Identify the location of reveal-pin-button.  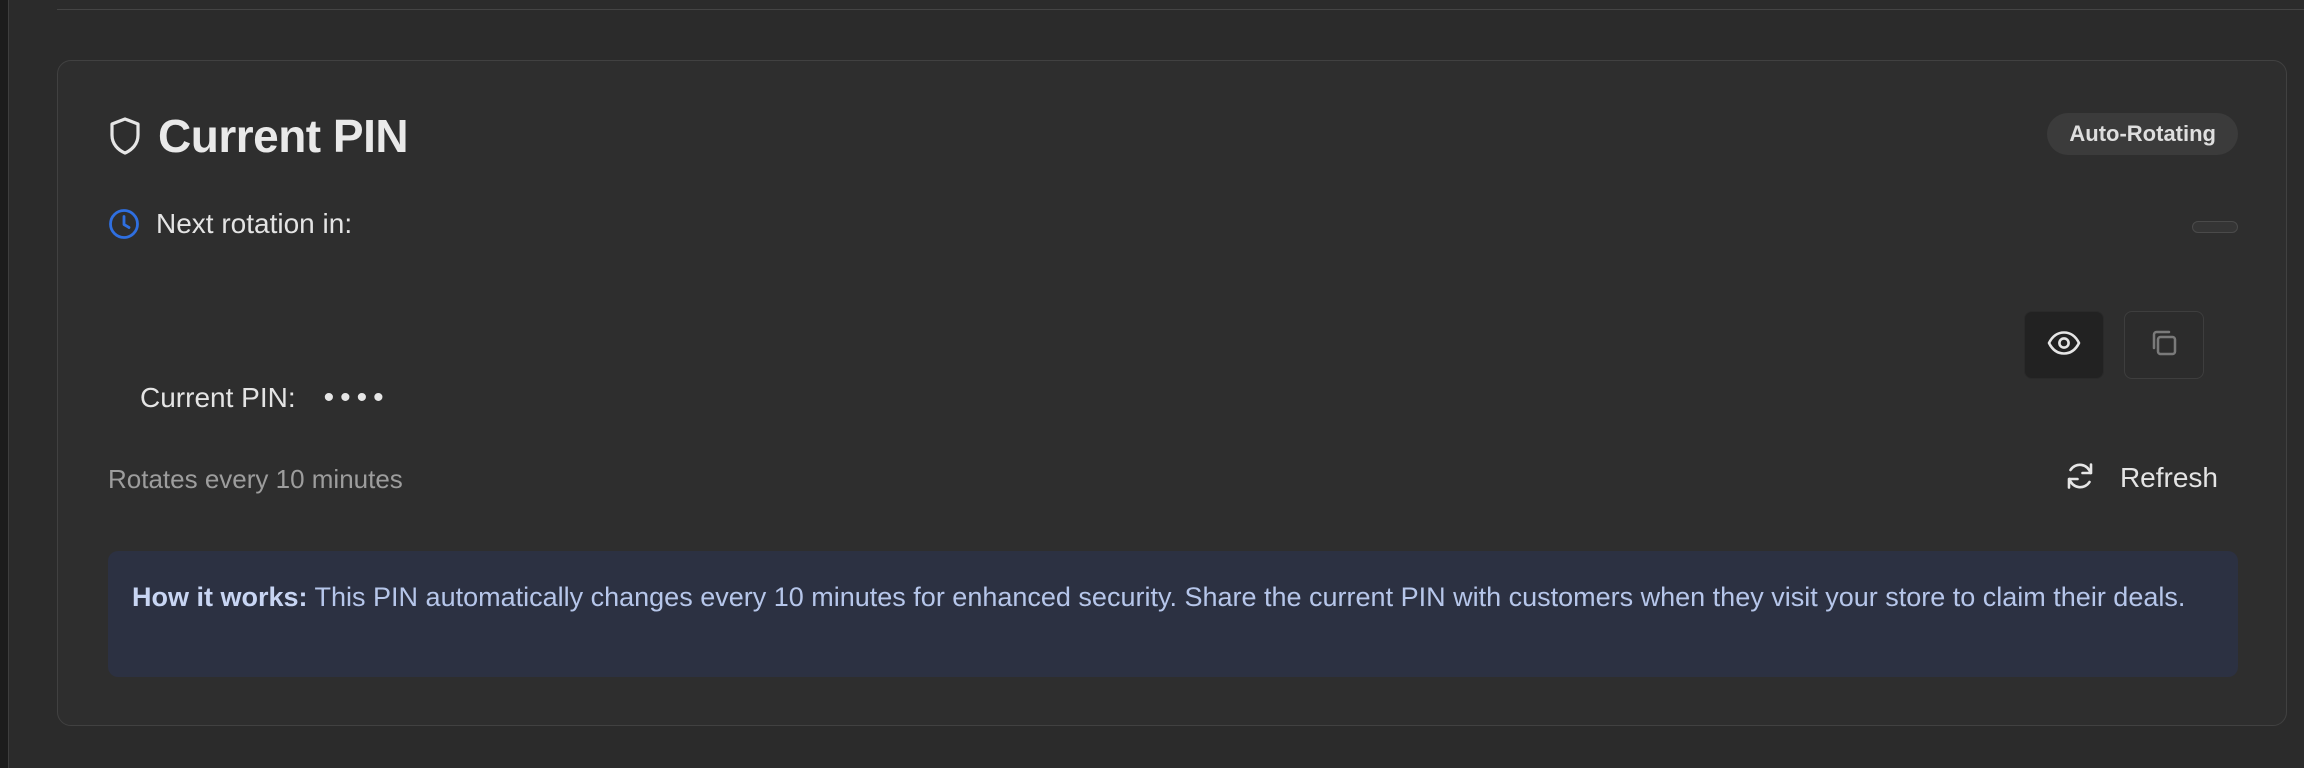
(2064, 345).